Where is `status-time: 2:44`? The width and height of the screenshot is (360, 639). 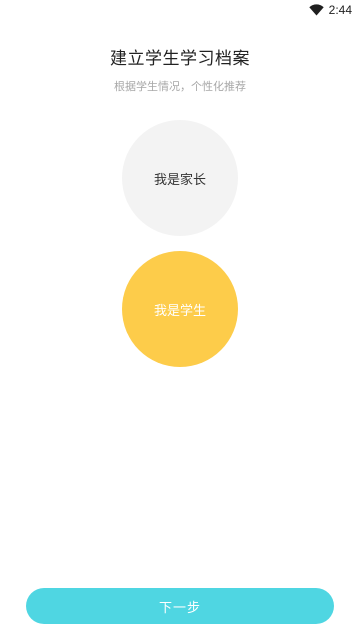 status-time: 2:44 is located at coordinates (340, 10).